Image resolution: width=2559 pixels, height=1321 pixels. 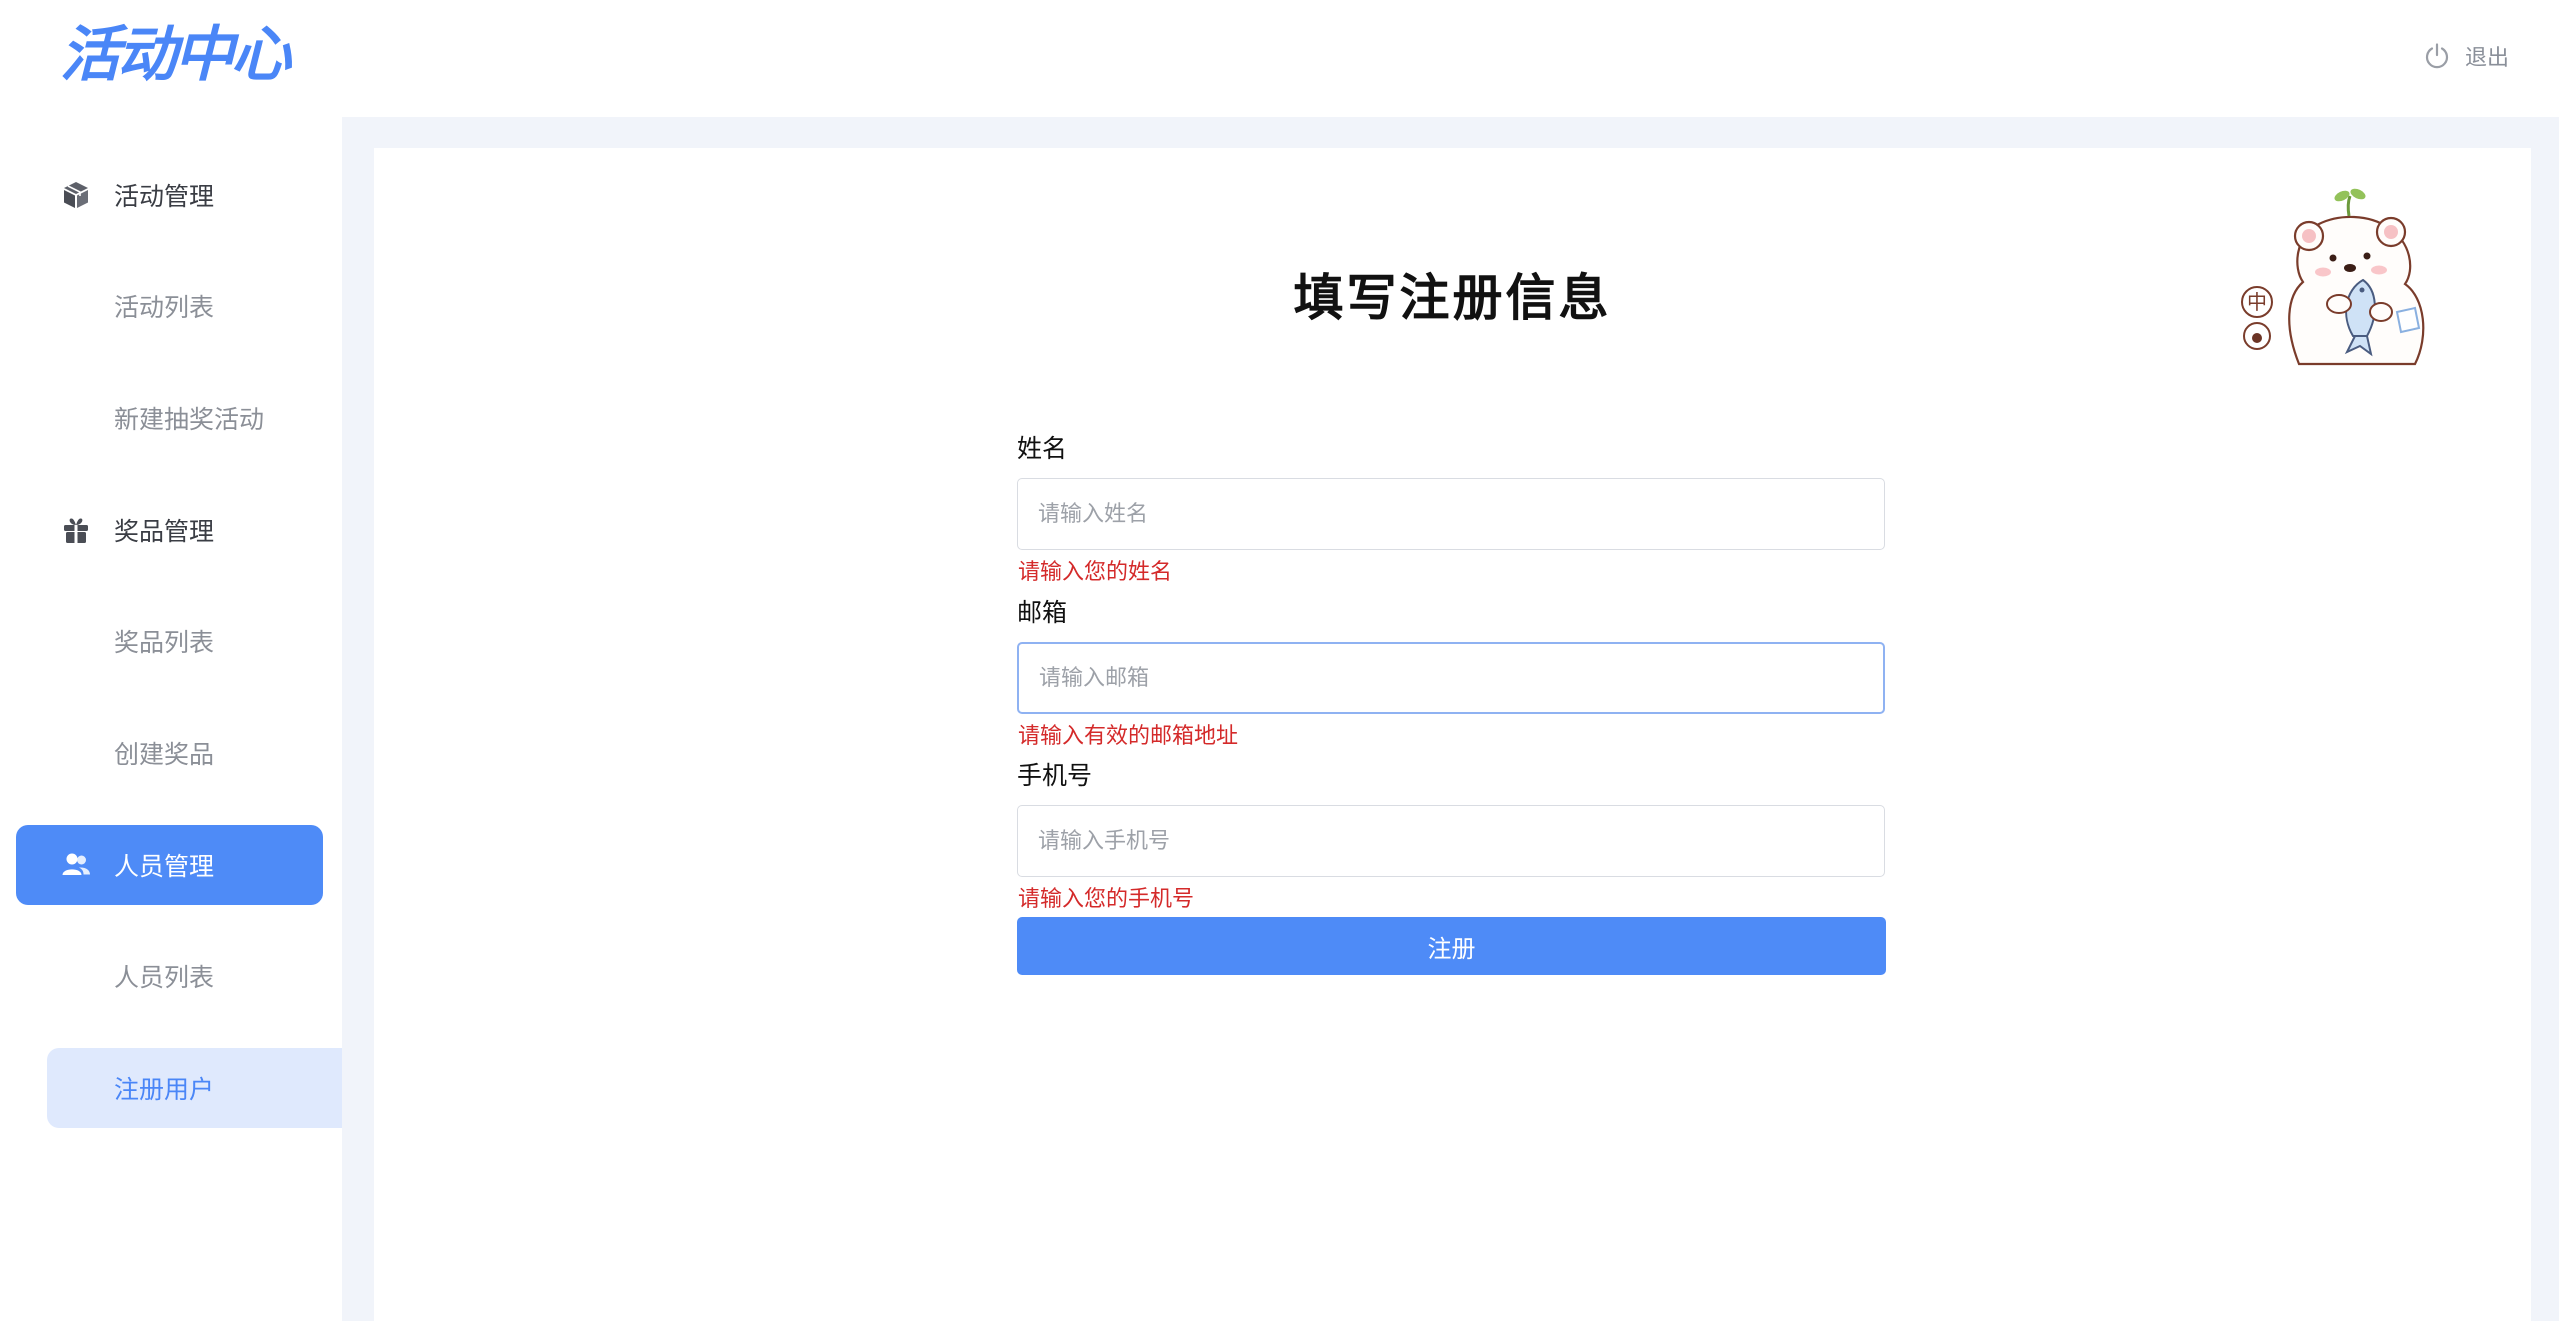 What do you see at coordinates (1042, 448) in the screenshot?
I see `name-label: 姓名` at bounding box center [1042, 448].